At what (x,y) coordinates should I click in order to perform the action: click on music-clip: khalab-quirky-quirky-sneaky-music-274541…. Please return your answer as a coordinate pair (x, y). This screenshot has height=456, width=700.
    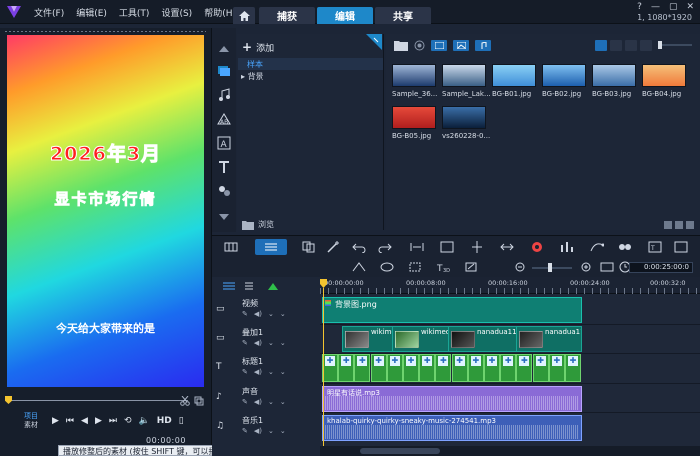
    Looking at the image, I should click on (452, 428).